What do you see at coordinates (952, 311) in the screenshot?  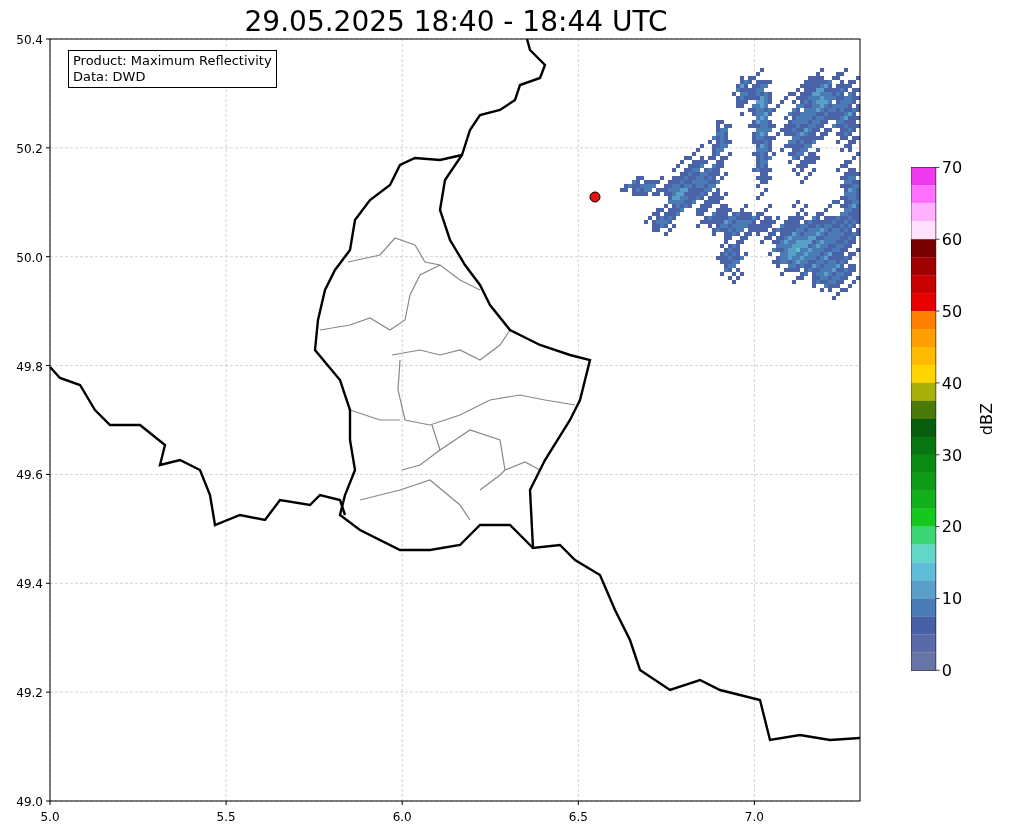 I see `colorbar-tick-label: 50` at bounding box center [952, 311].